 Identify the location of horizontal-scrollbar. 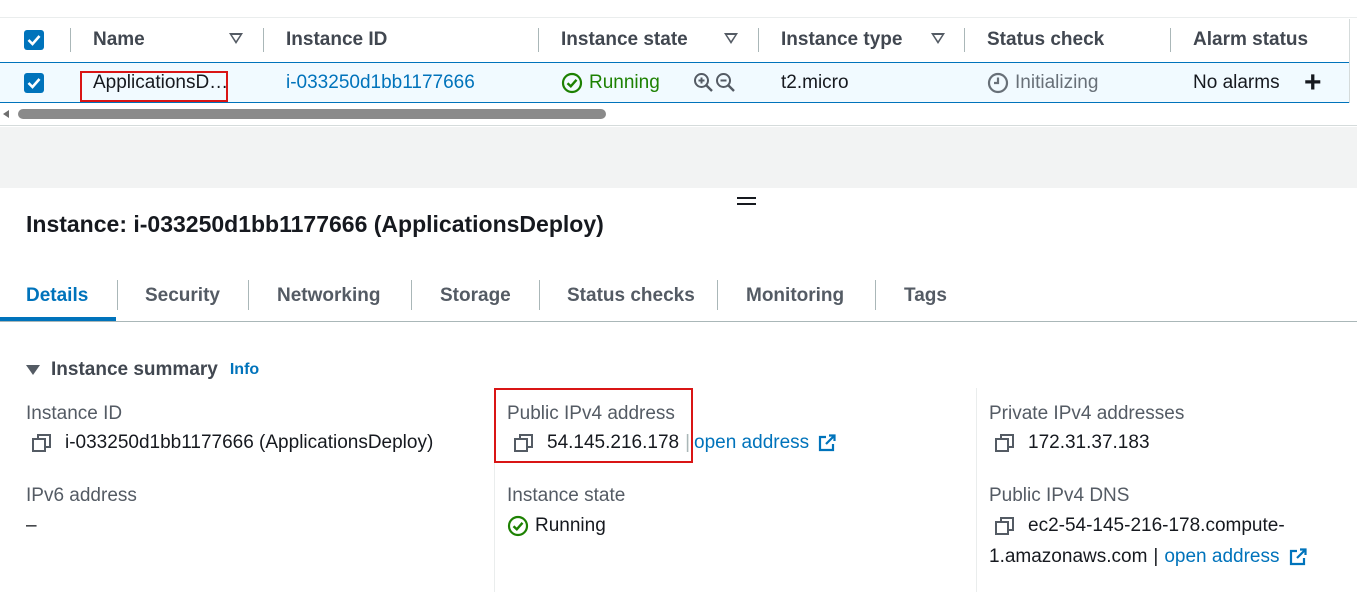
(678, 115).